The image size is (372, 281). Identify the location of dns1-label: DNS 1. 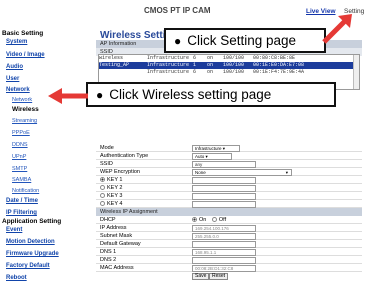
(108, 252).